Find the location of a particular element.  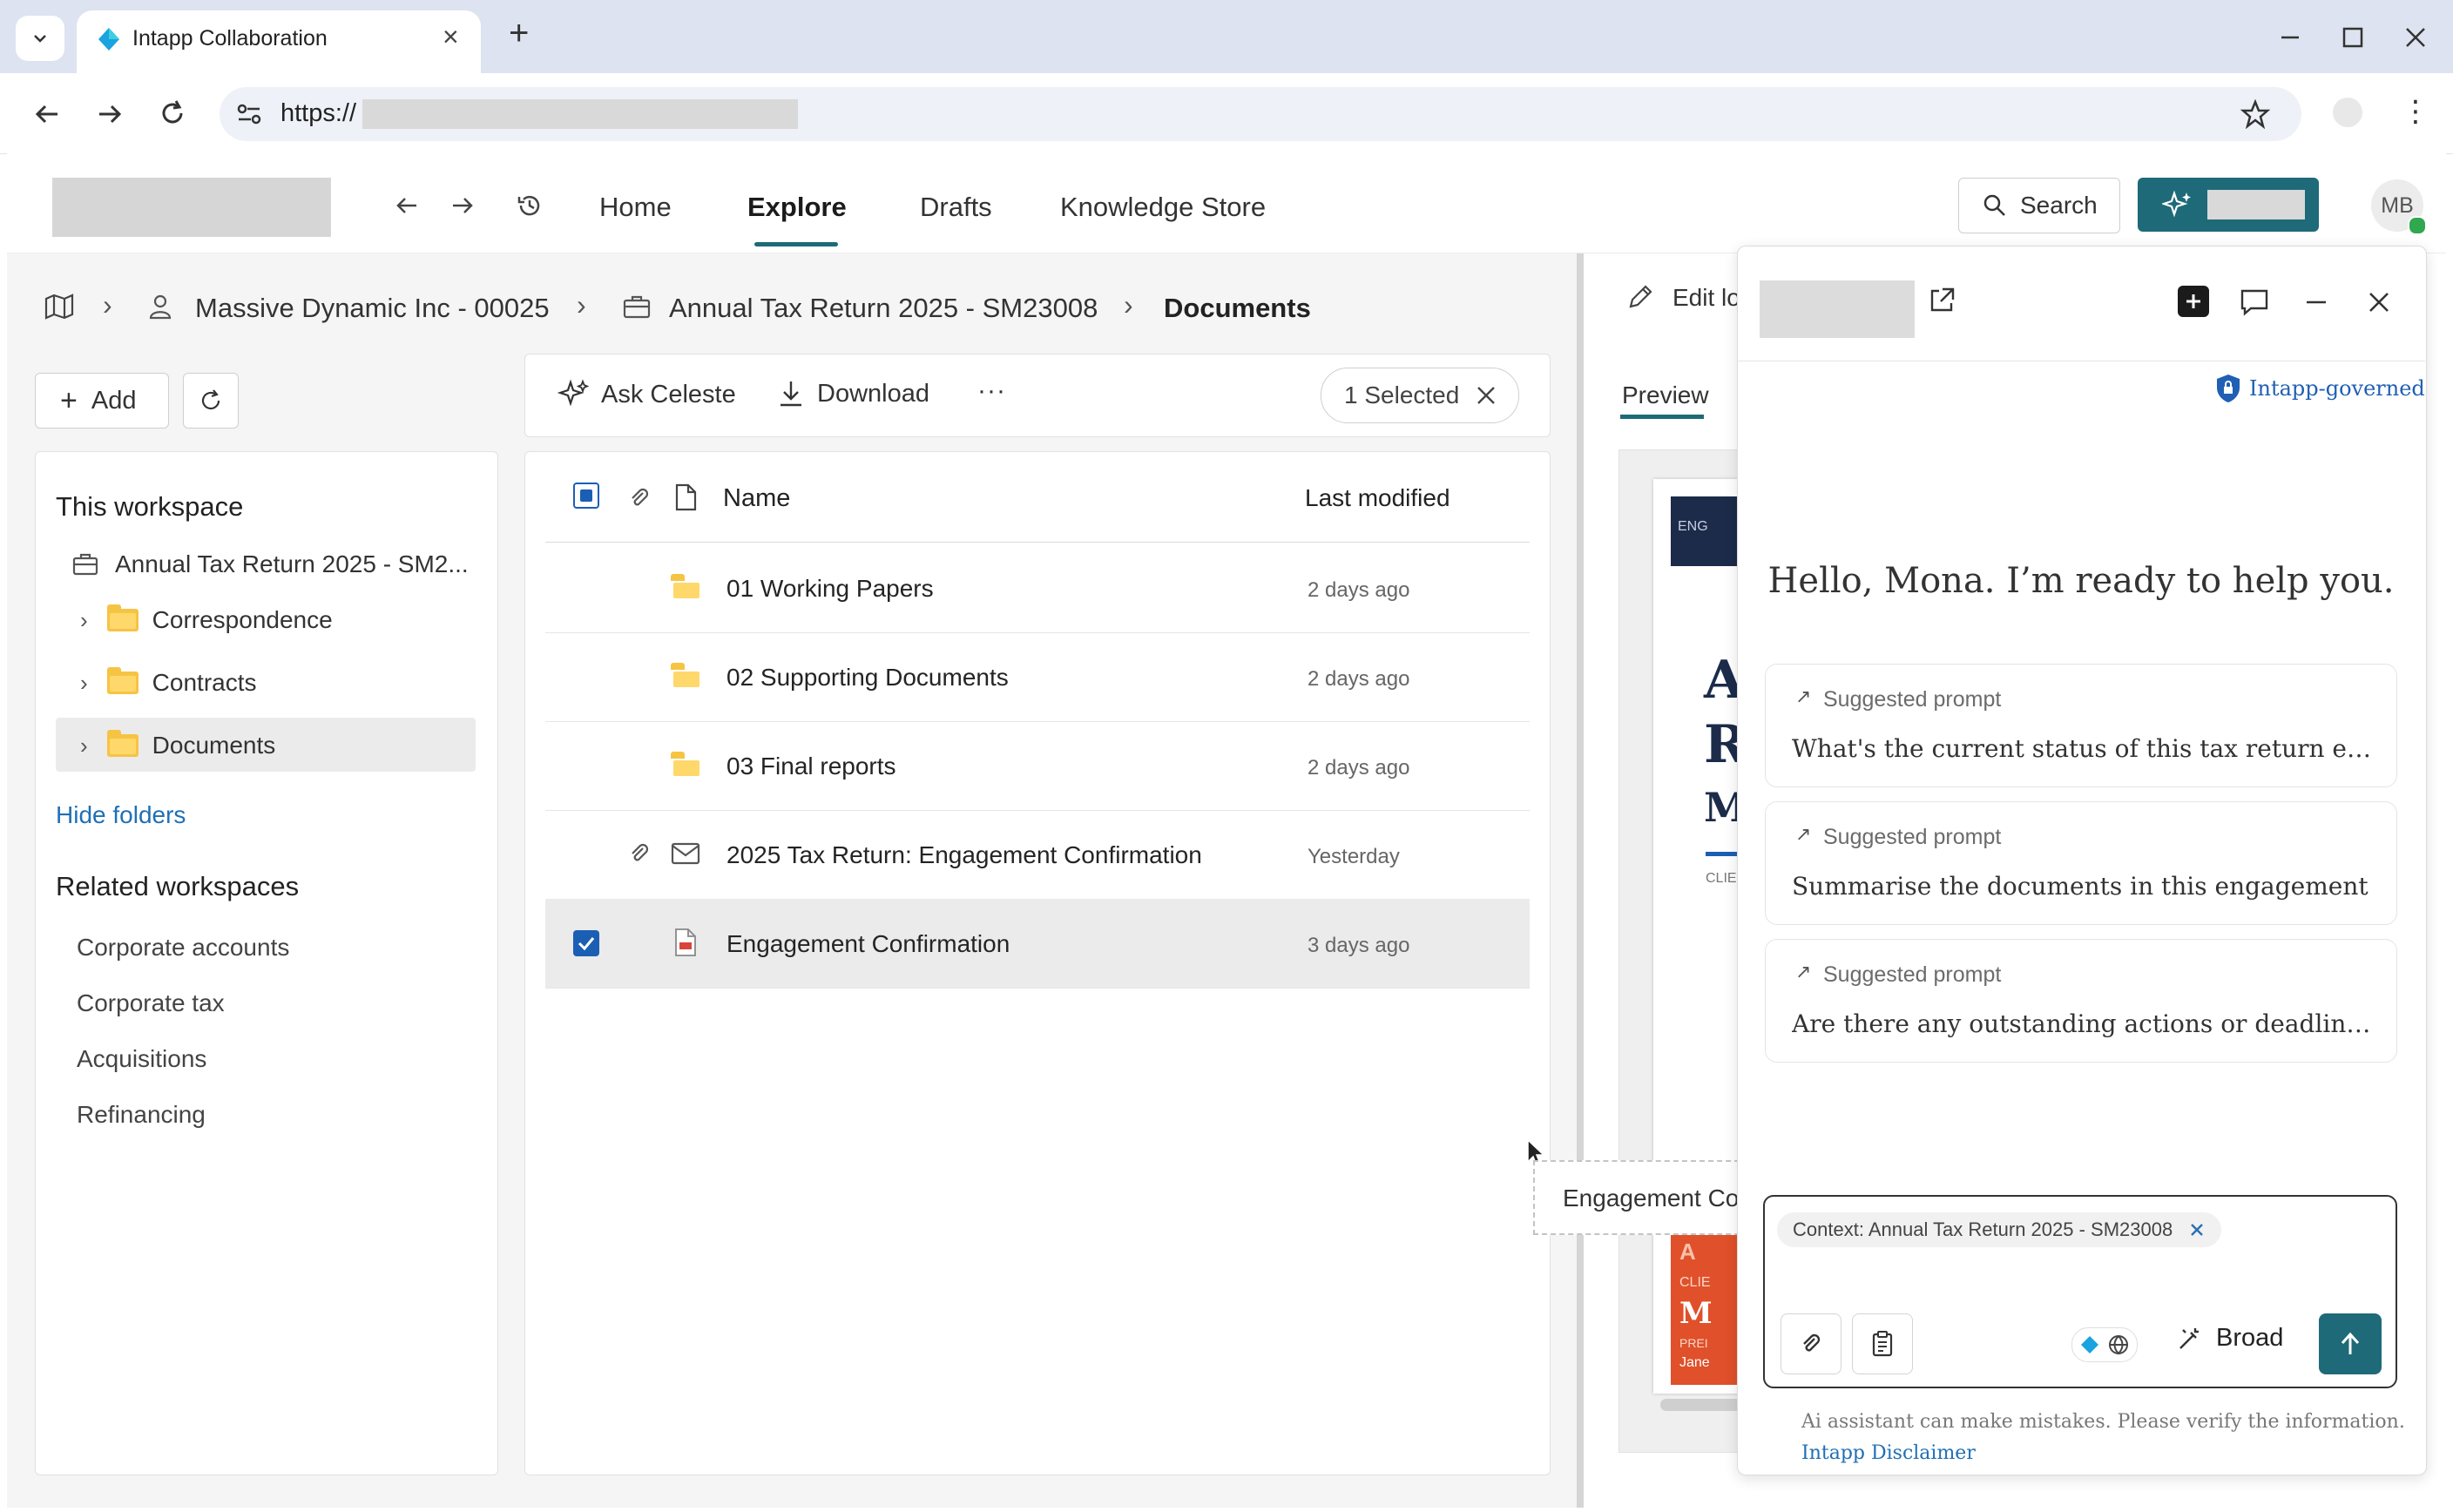

table-row: 01 Working Papers 2 days ago is located at coordinates (1037, 588).